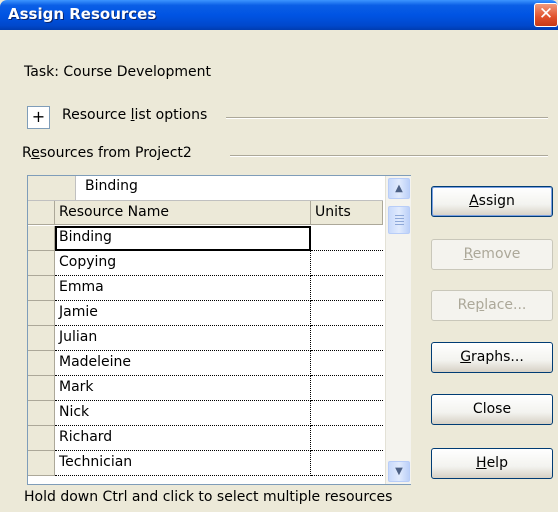  What do you see at coordinates (387, 118) in the screenshot?
I see `resource-list-options-divider` at bounding box center [387, 118].